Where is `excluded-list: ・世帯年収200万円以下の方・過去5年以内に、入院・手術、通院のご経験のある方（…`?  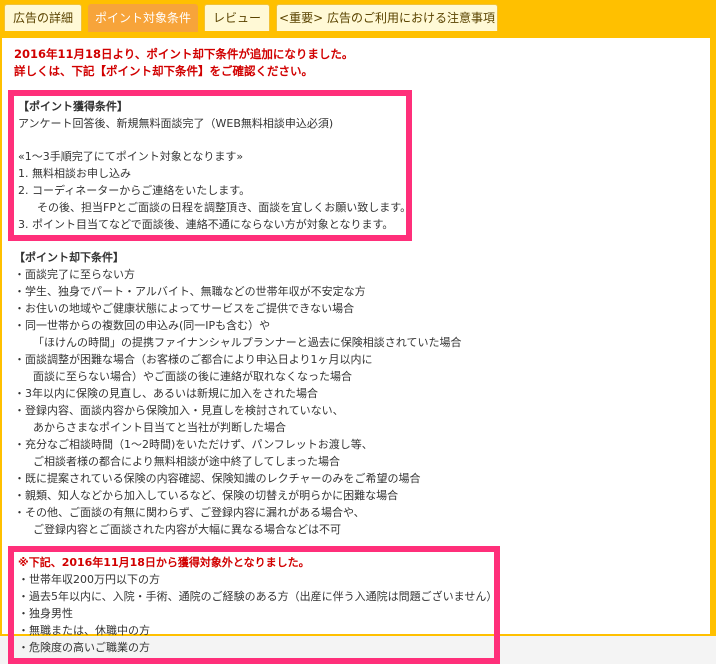
excluded-list: ・世帯年収200万円以下の方・過去5年以内に、入院・手術、通院のご経験のある方（… is located at coordinates (258, 613).